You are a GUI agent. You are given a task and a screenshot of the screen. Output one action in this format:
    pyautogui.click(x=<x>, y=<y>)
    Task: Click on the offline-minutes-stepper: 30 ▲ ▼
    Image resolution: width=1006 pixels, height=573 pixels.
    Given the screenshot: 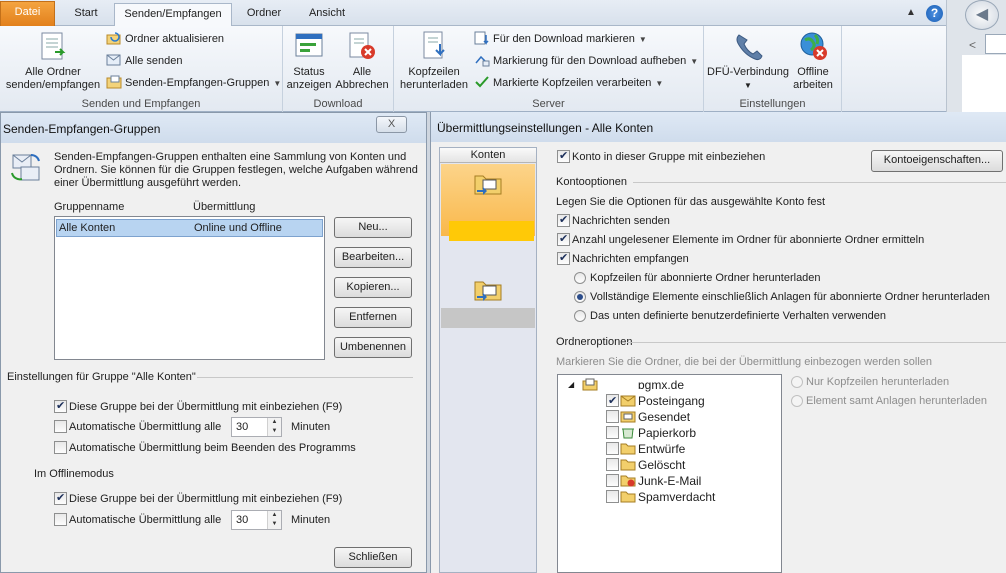 What is the action you would take?
    pyautogui.click(x=256, y=520)
    